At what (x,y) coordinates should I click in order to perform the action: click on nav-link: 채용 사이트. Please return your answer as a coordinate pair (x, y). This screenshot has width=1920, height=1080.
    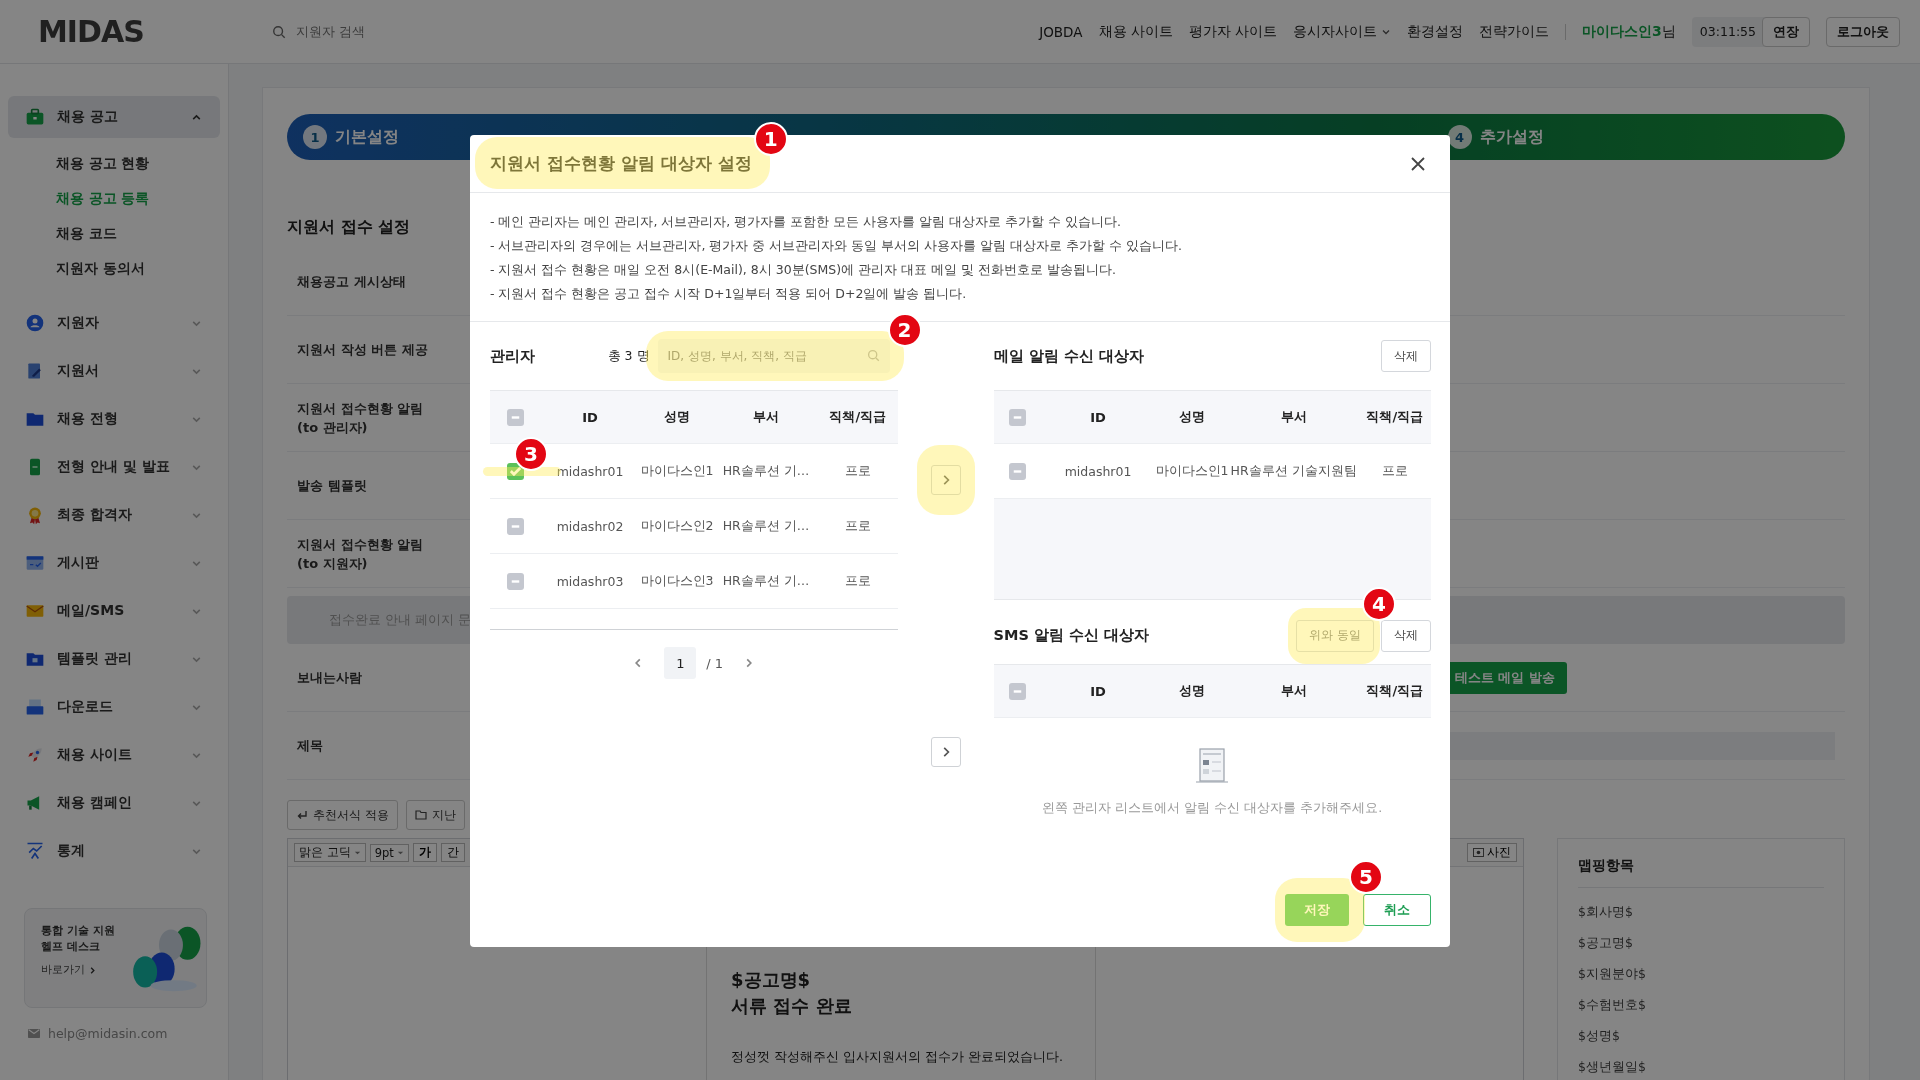
    Looking at the image, I should click on (1135, 31).